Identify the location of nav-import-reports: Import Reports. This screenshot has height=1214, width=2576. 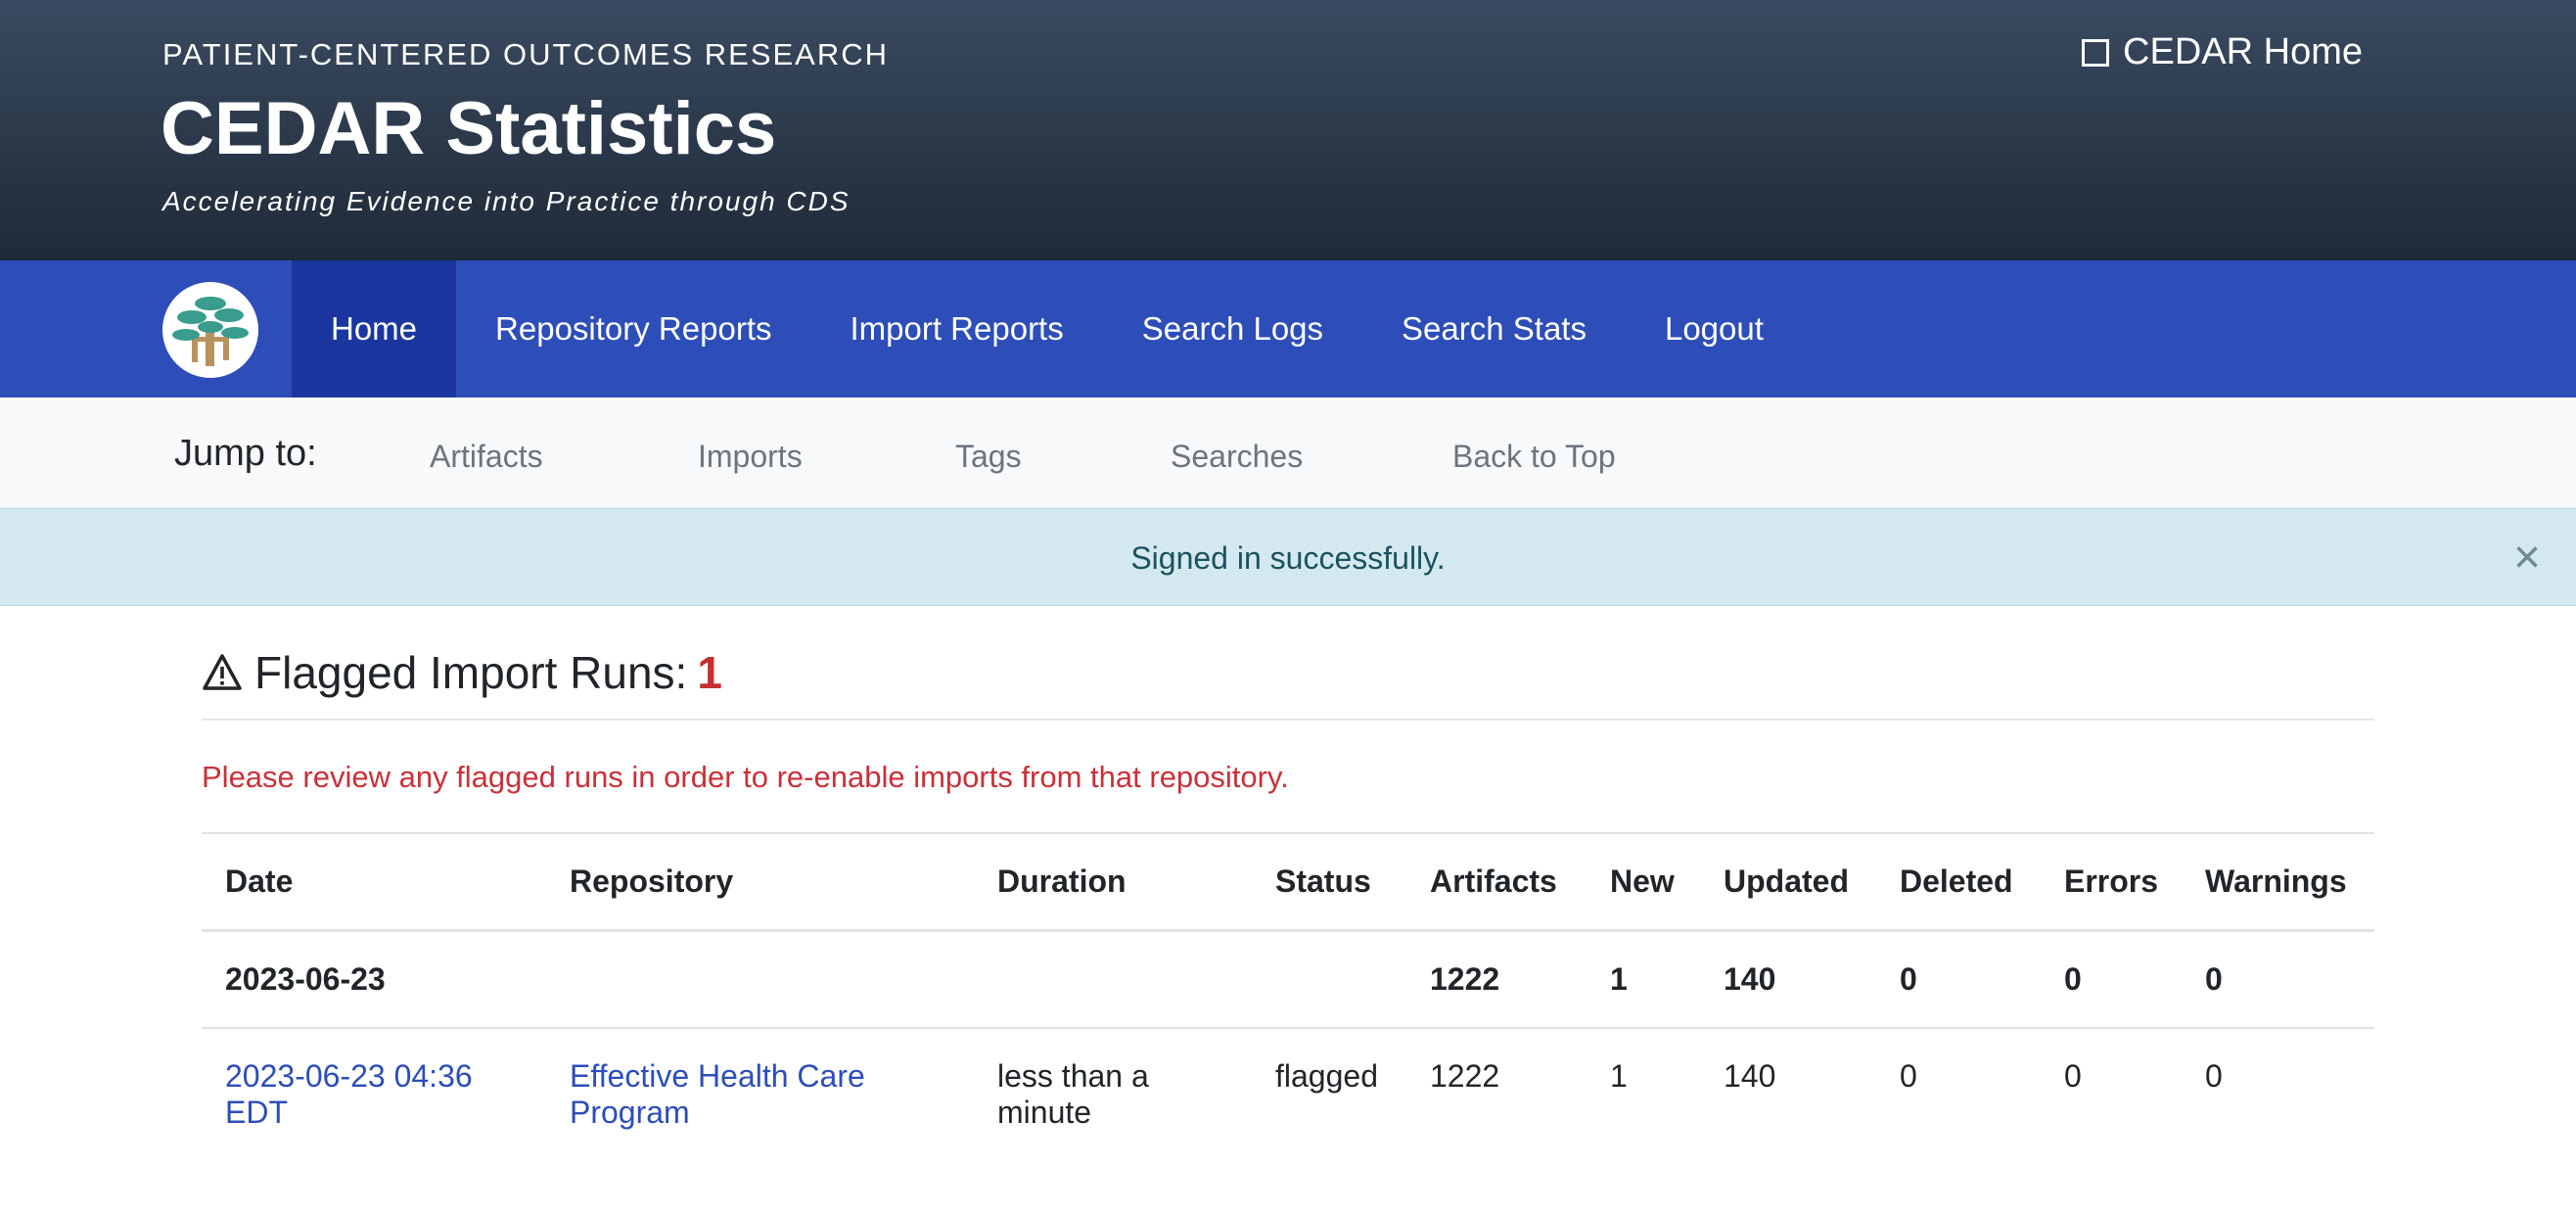
(956, 329).